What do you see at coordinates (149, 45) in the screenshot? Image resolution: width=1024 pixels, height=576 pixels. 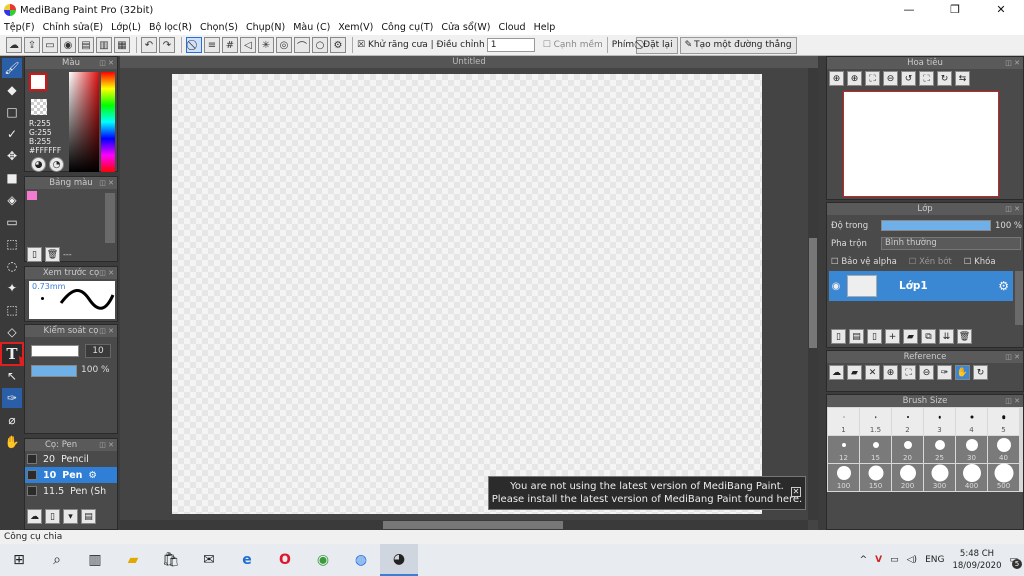 I see `undo-icon: ↶` at bounding box center [149, 45].